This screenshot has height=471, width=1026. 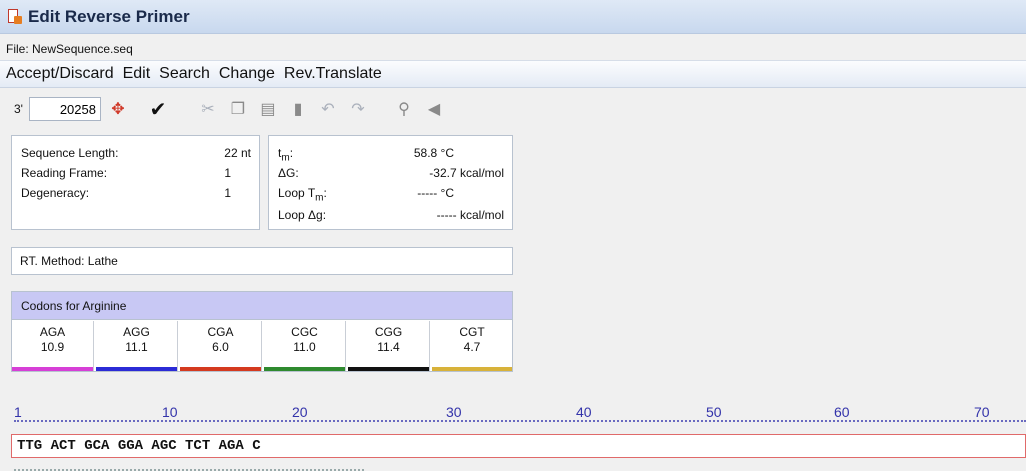 What do you see at coordinates (302, 215) in the screenshot?
I see `loop-dg-label: Loop Δg:` at bounding box center [302, 215].